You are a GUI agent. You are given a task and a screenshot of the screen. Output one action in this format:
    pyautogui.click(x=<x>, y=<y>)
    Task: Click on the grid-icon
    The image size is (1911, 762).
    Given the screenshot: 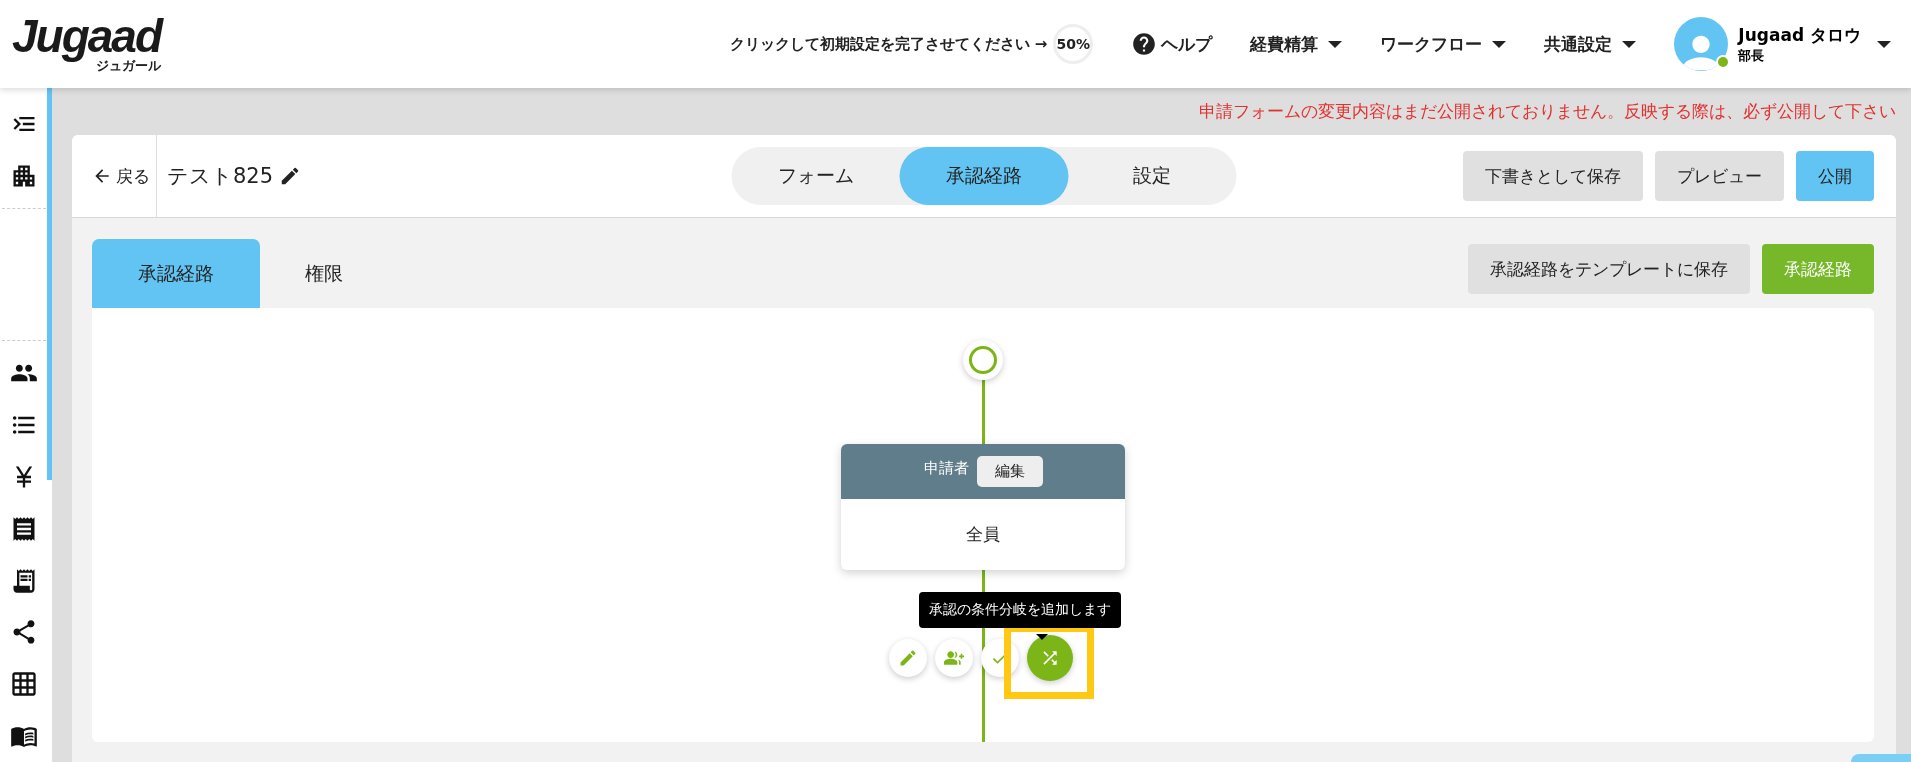 What is the action you would take?
    pyautogui.click(x=23, y=684)
    